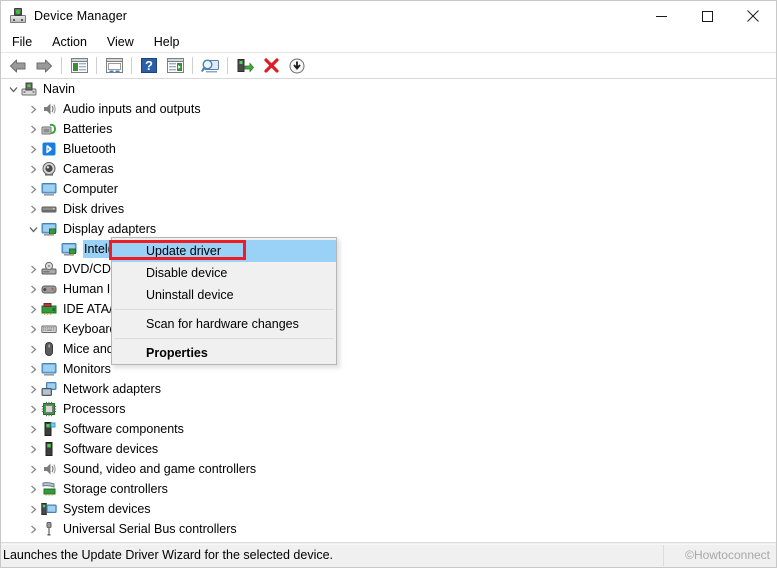 The height and width of the screenshot is (568, 777). I want to click on tree-item-audio-inputs-and-outputs: Audio inputs and outputs, so click(388, 109).